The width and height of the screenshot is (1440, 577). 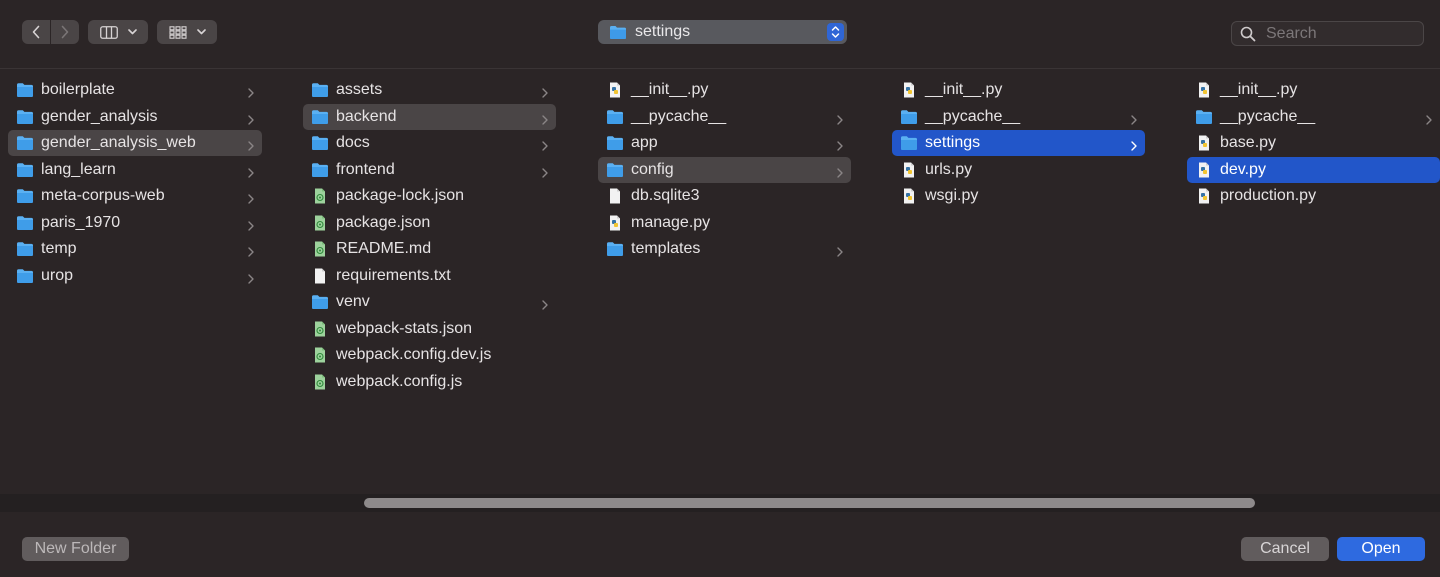 I want to click on file-item: webpack.config.dev.js, so click(x=429, y=355).